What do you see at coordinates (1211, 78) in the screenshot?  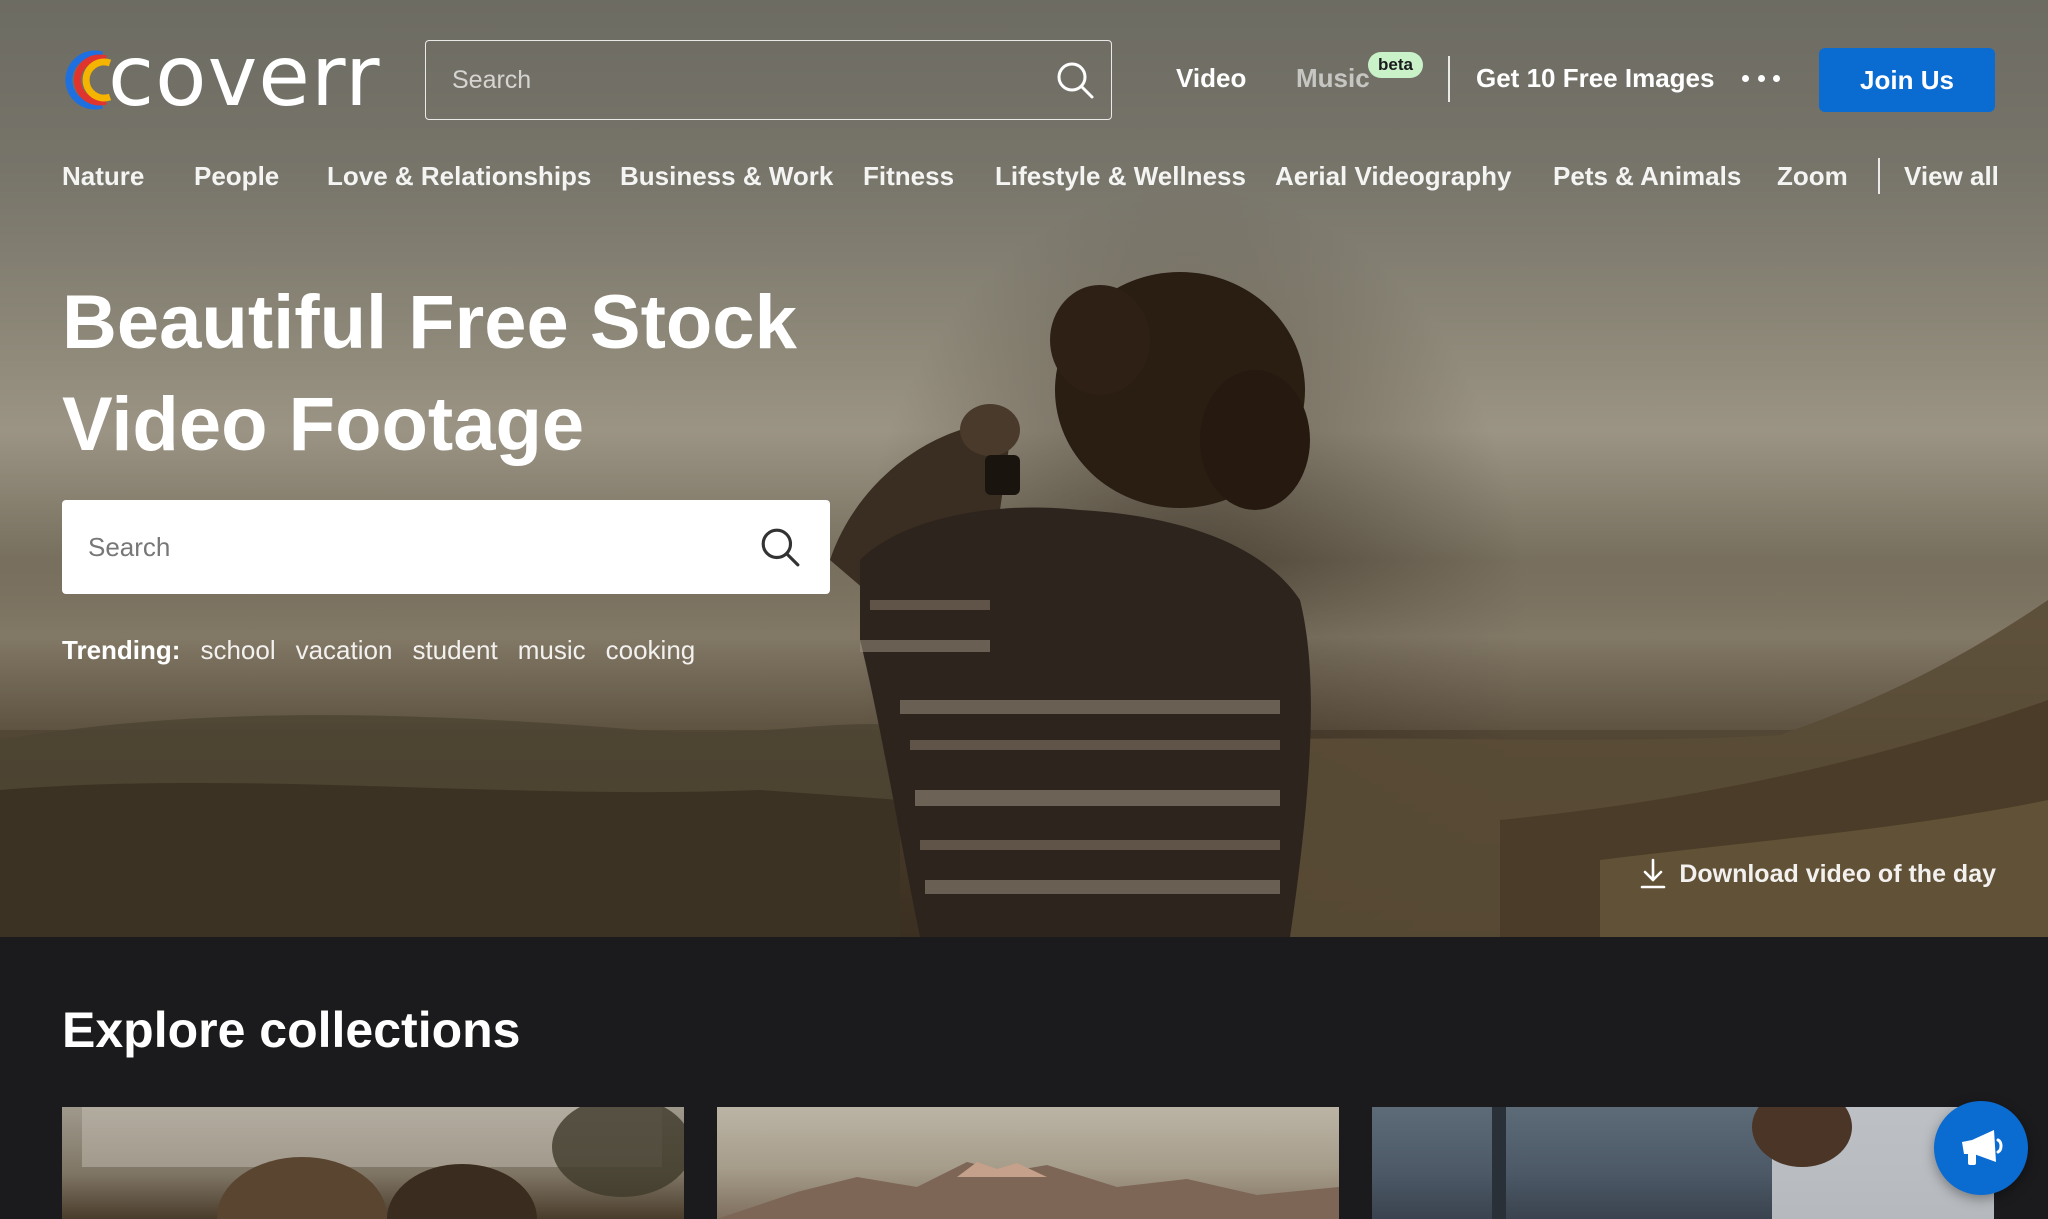 I see `nav-video: Video` at bounding box center [1211, 78].